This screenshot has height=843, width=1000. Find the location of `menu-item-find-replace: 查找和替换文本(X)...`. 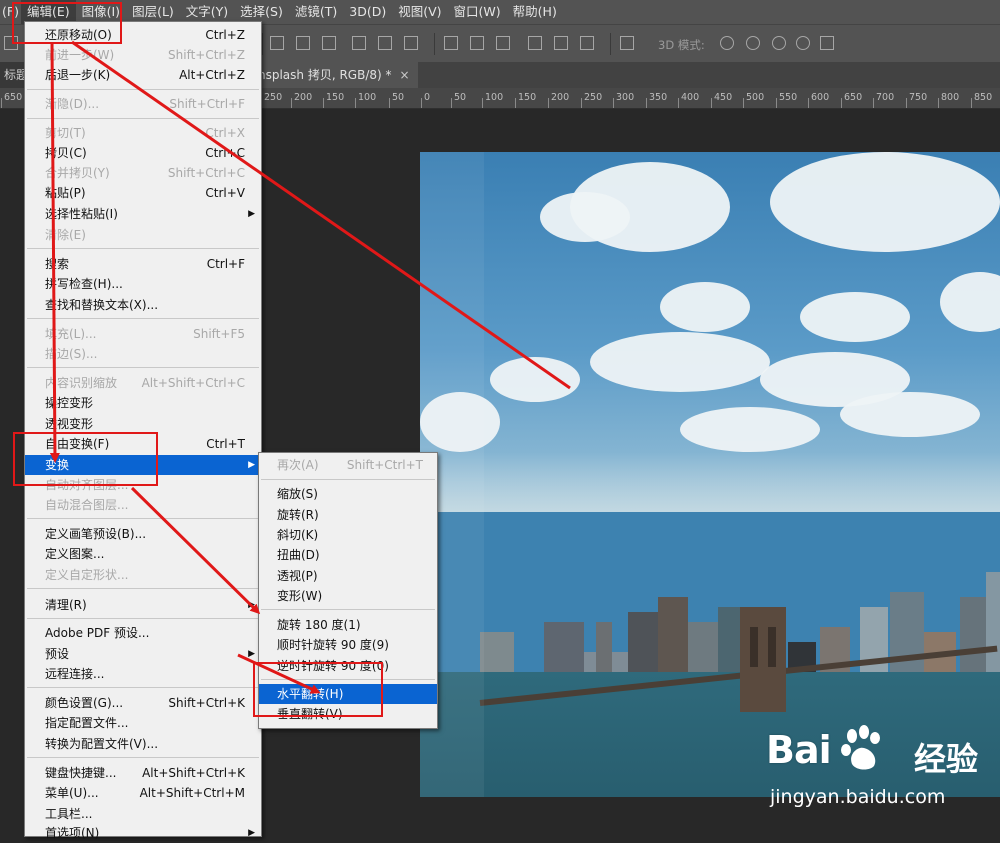

menu-item-find-replace: 查找和替换文本(X)... is located at coordinates (143, 305).